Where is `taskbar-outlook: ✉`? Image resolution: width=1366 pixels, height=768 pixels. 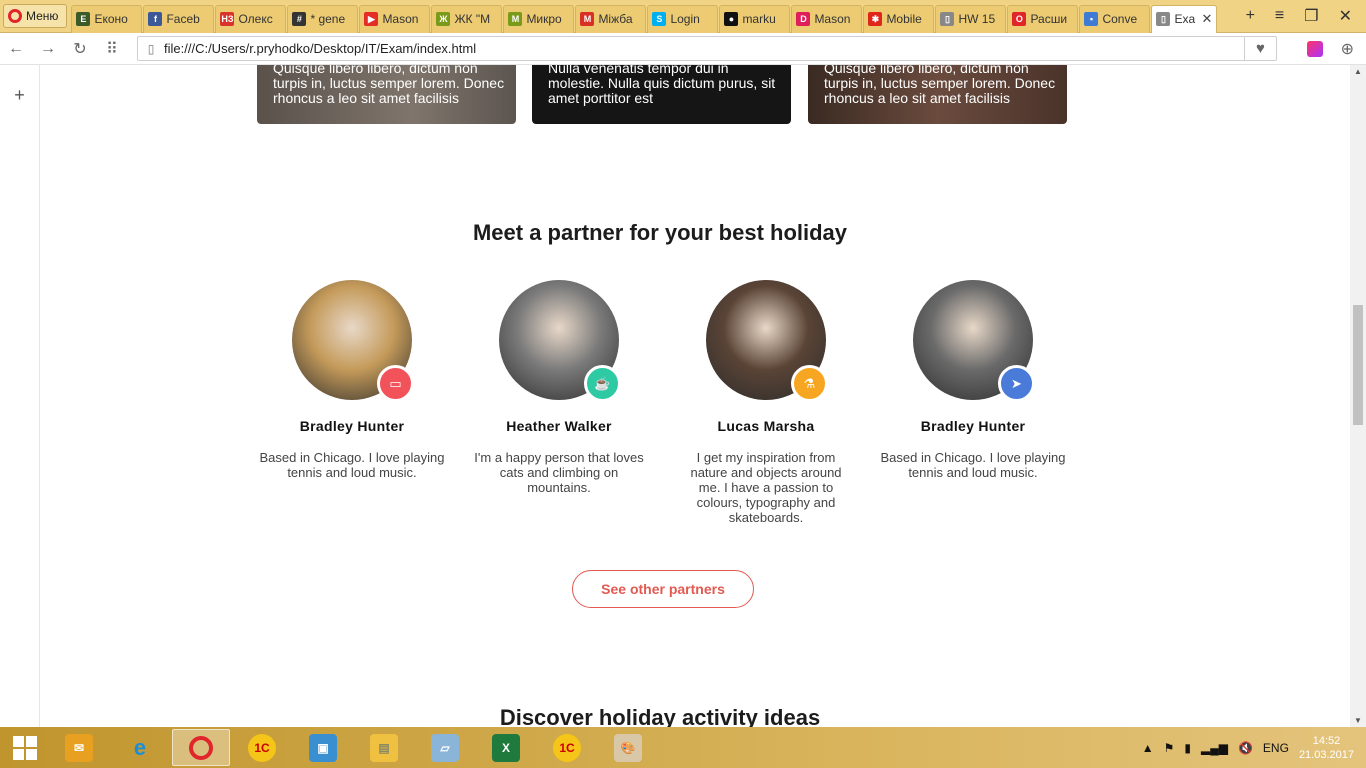 taskbar-outlook: ✉ is located at coordinates (79, 747).